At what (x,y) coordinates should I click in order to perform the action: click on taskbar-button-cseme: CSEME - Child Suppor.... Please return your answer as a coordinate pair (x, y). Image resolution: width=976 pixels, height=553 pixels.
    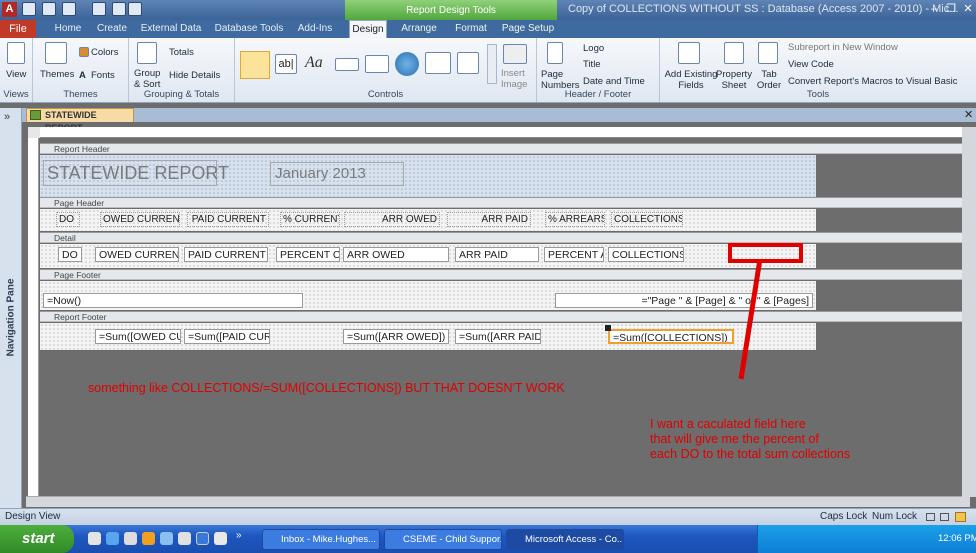
    Looking at the image, I should click on (443, 539).